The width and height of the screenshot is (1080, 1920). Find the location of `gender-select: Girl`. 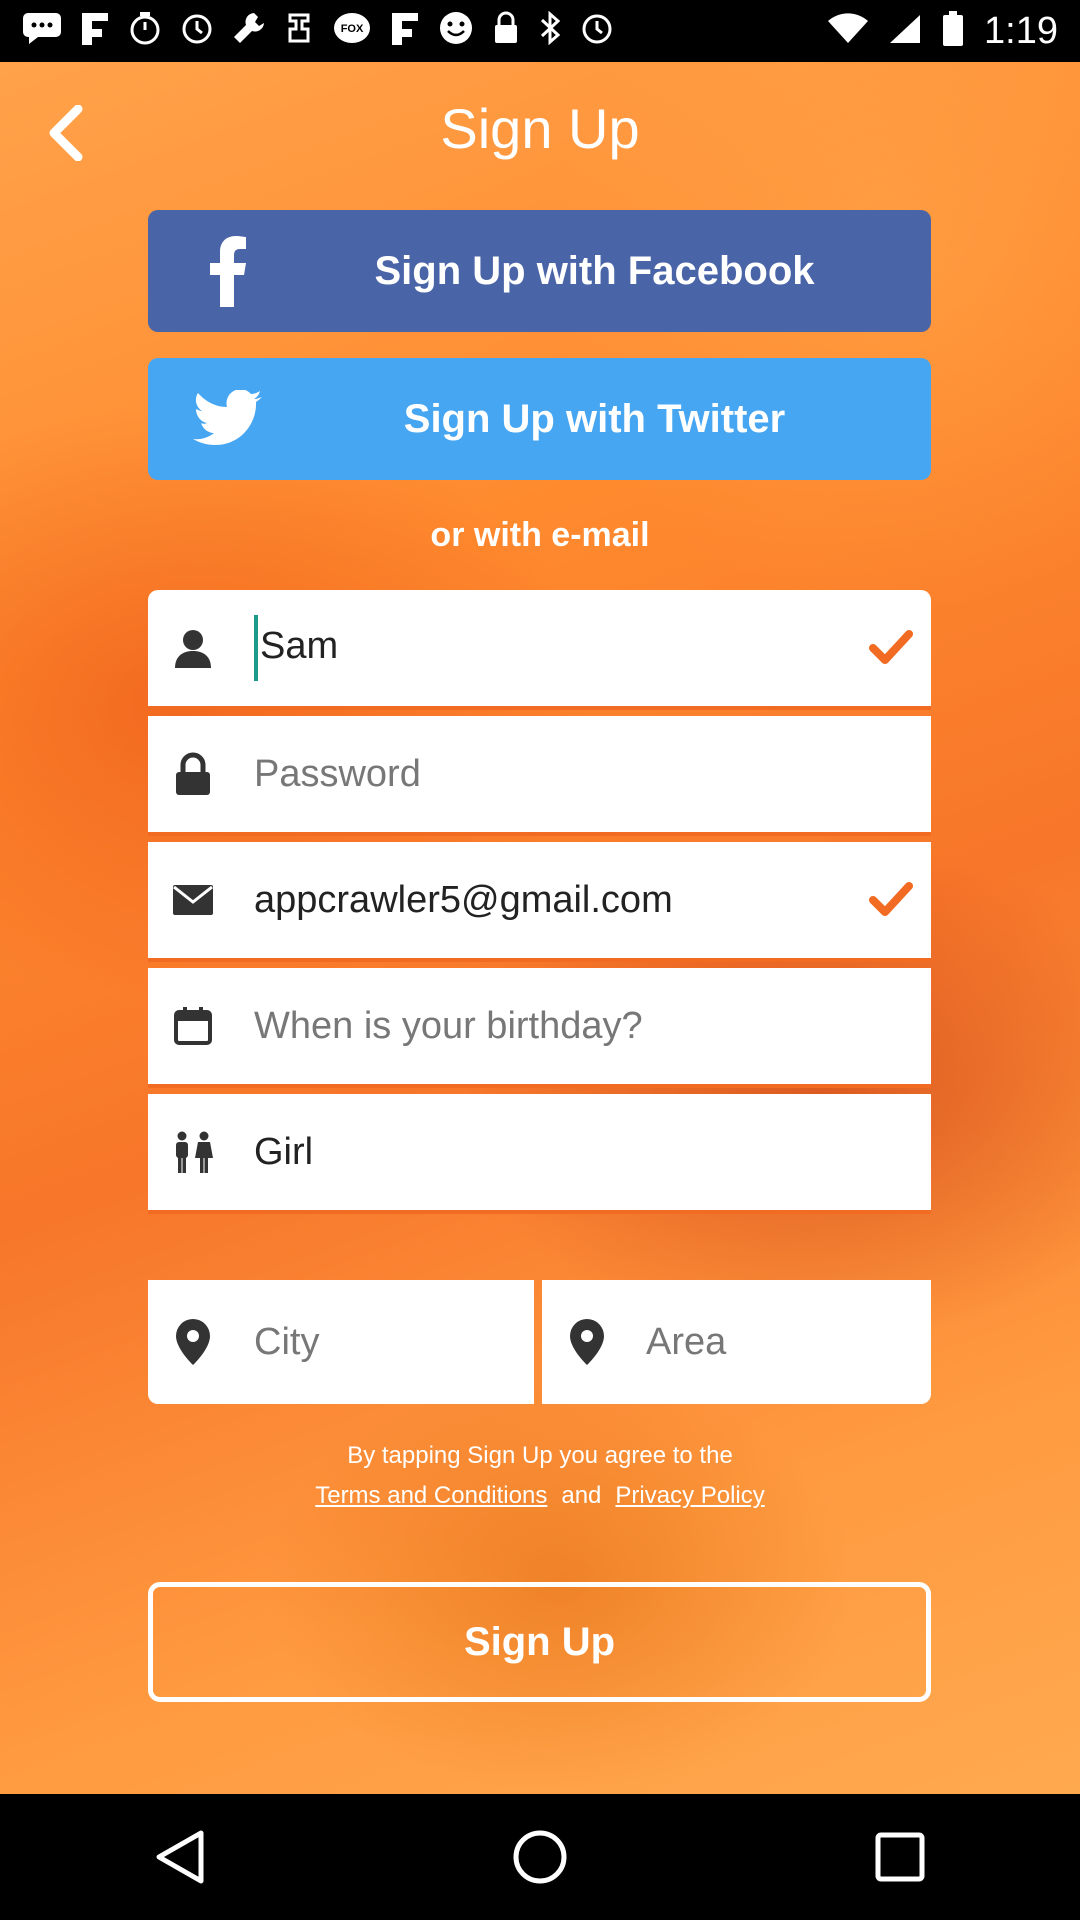

gender-select: Girl is located at coordinates (552, 1152).